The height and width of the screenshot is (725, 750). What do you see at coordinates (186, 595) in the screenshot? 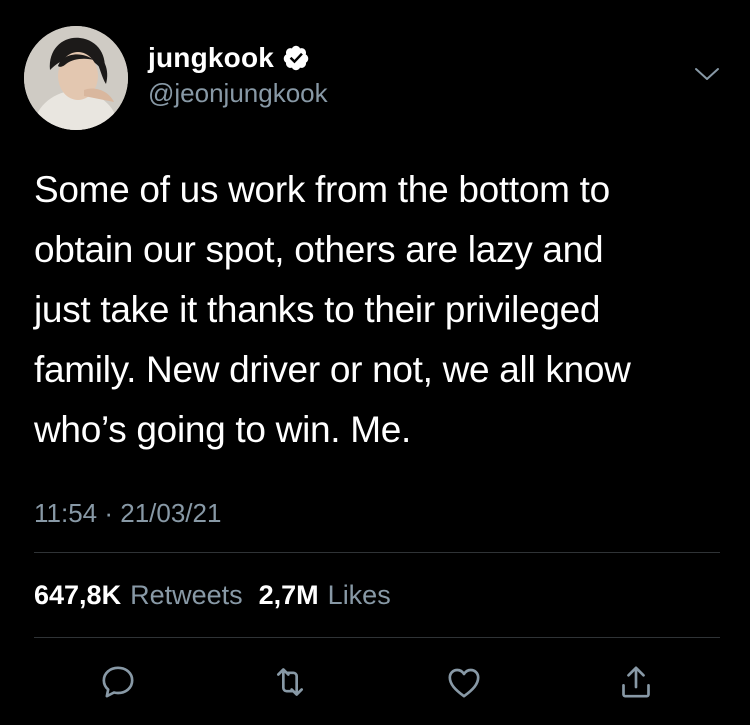
I see `retweets-label: Retweets` at bounding box center [186, 595].